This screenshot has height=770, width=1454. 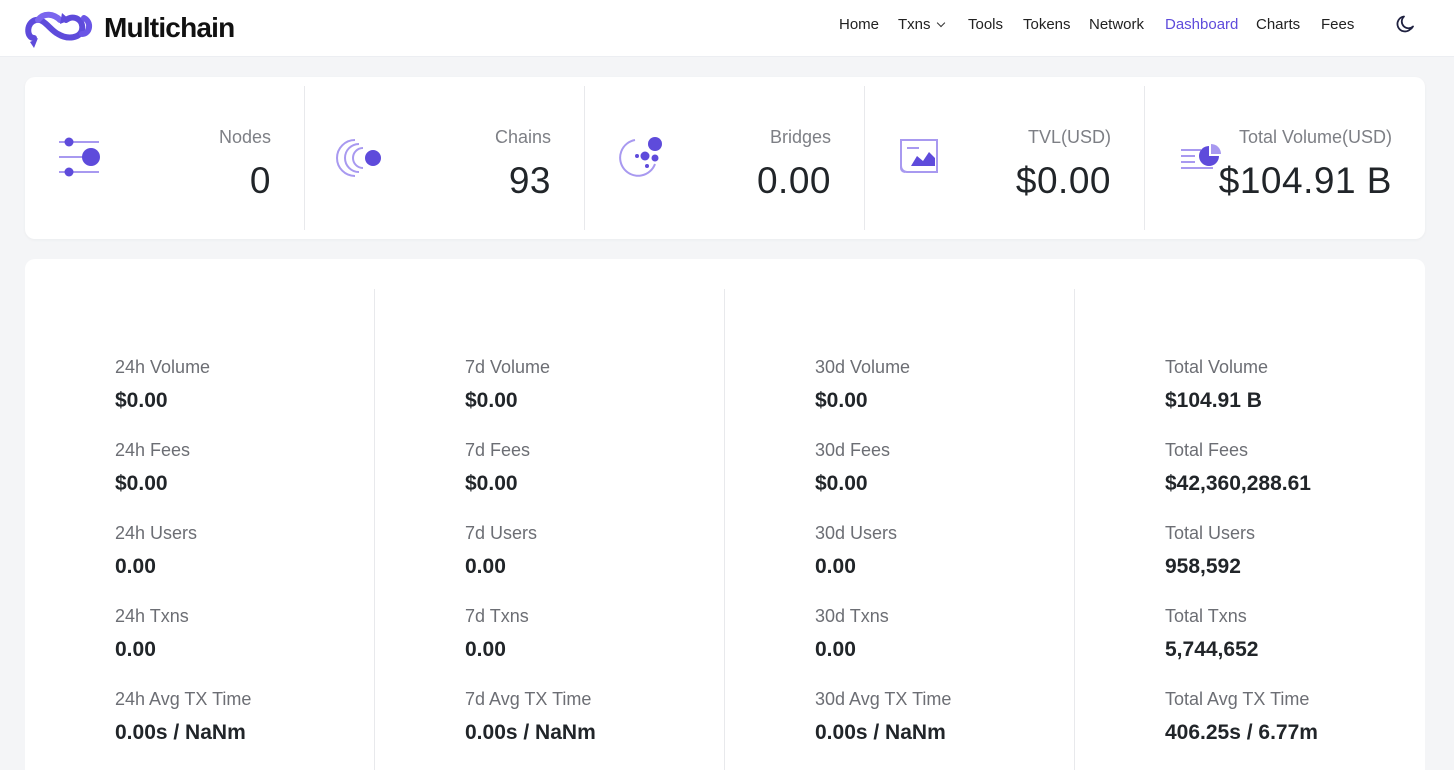 What do you see at coordinates (165, 158) in the screenshot?
I see `stat-nodes: Nodes 0` at bounding box center [165, 158].